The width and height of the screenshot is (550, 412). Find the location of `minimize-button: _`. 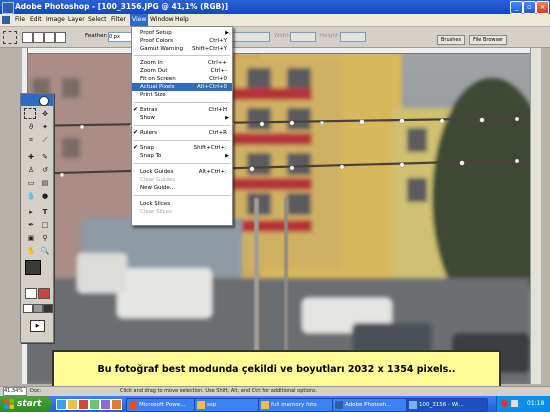

minimize-button: _ is located at coordinates (516, 7).